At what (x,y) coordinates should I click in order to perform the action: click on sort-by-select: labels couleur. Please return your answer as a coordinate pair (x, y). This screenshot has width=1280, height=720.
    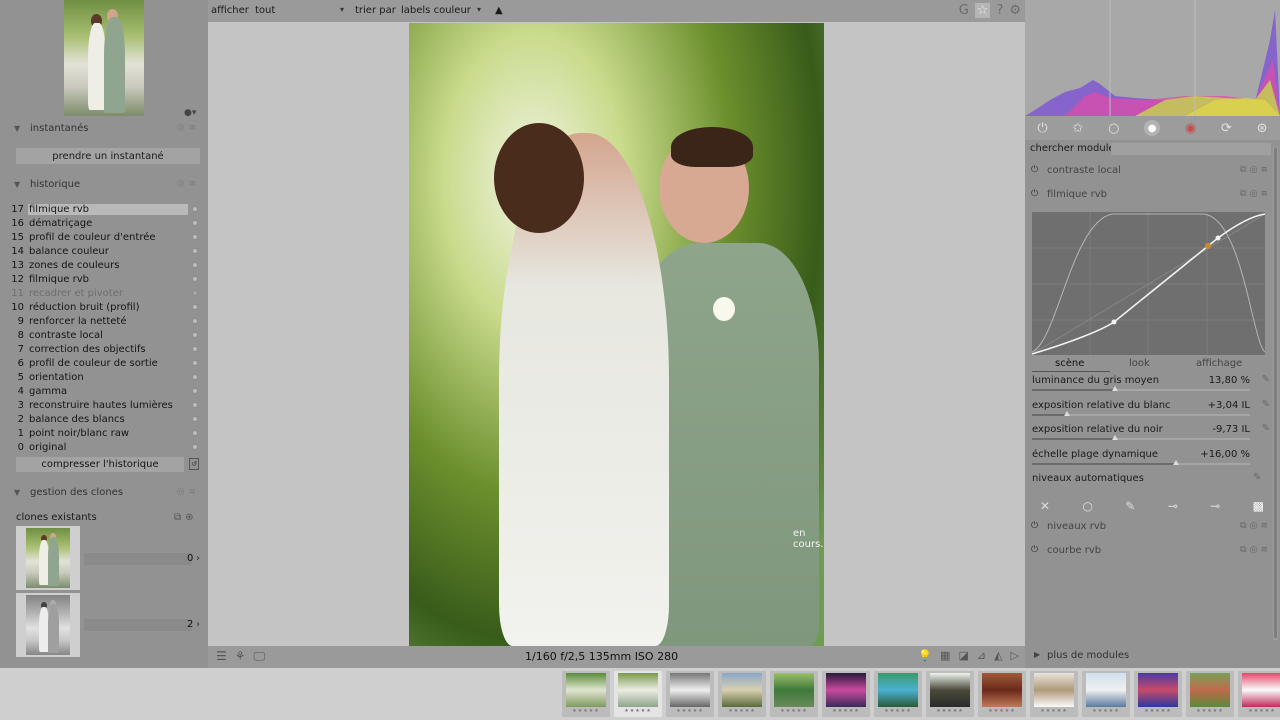
    Looking at the image, I should click on (436, 10).